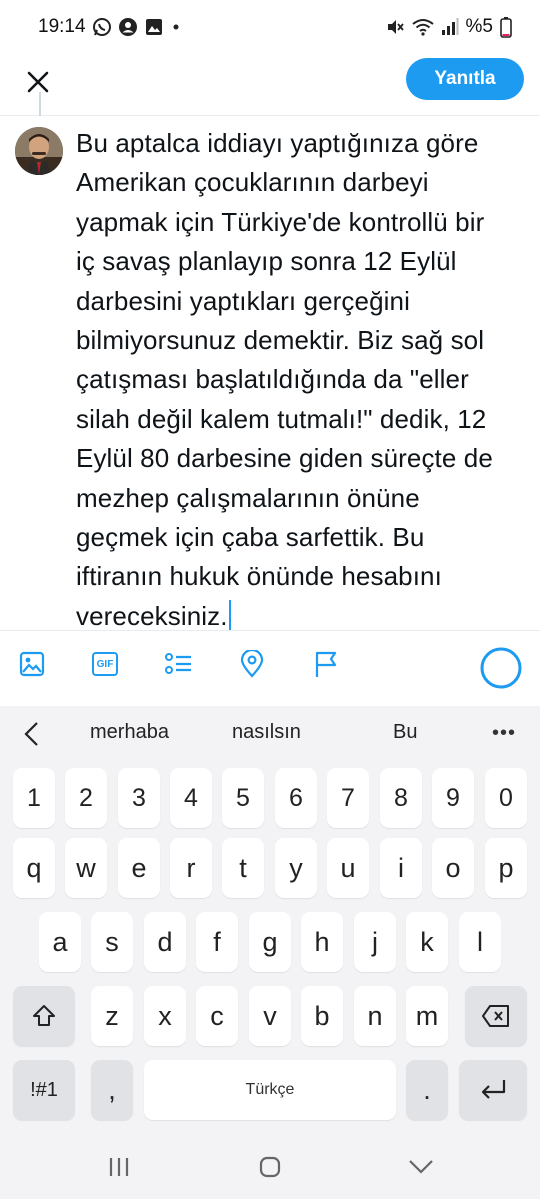 The height and width of the screenshot is (1199, 540). What do you see at coordinates (139, 798) in the screenshot?
I see `key-3: 3` at bounding box center [139, 798].